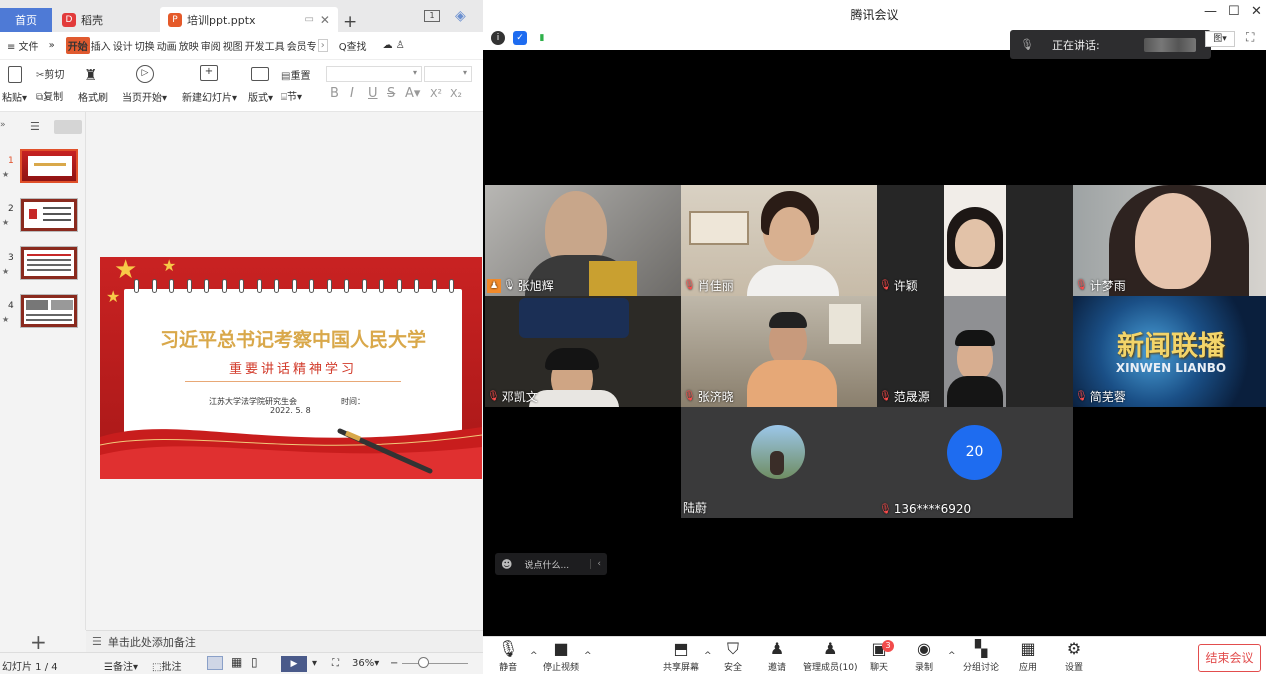  What do you see at coordinates (265, 45) in the screenshot?
I see `menu-developer: 开发工具` at bounding box center [265, 45].